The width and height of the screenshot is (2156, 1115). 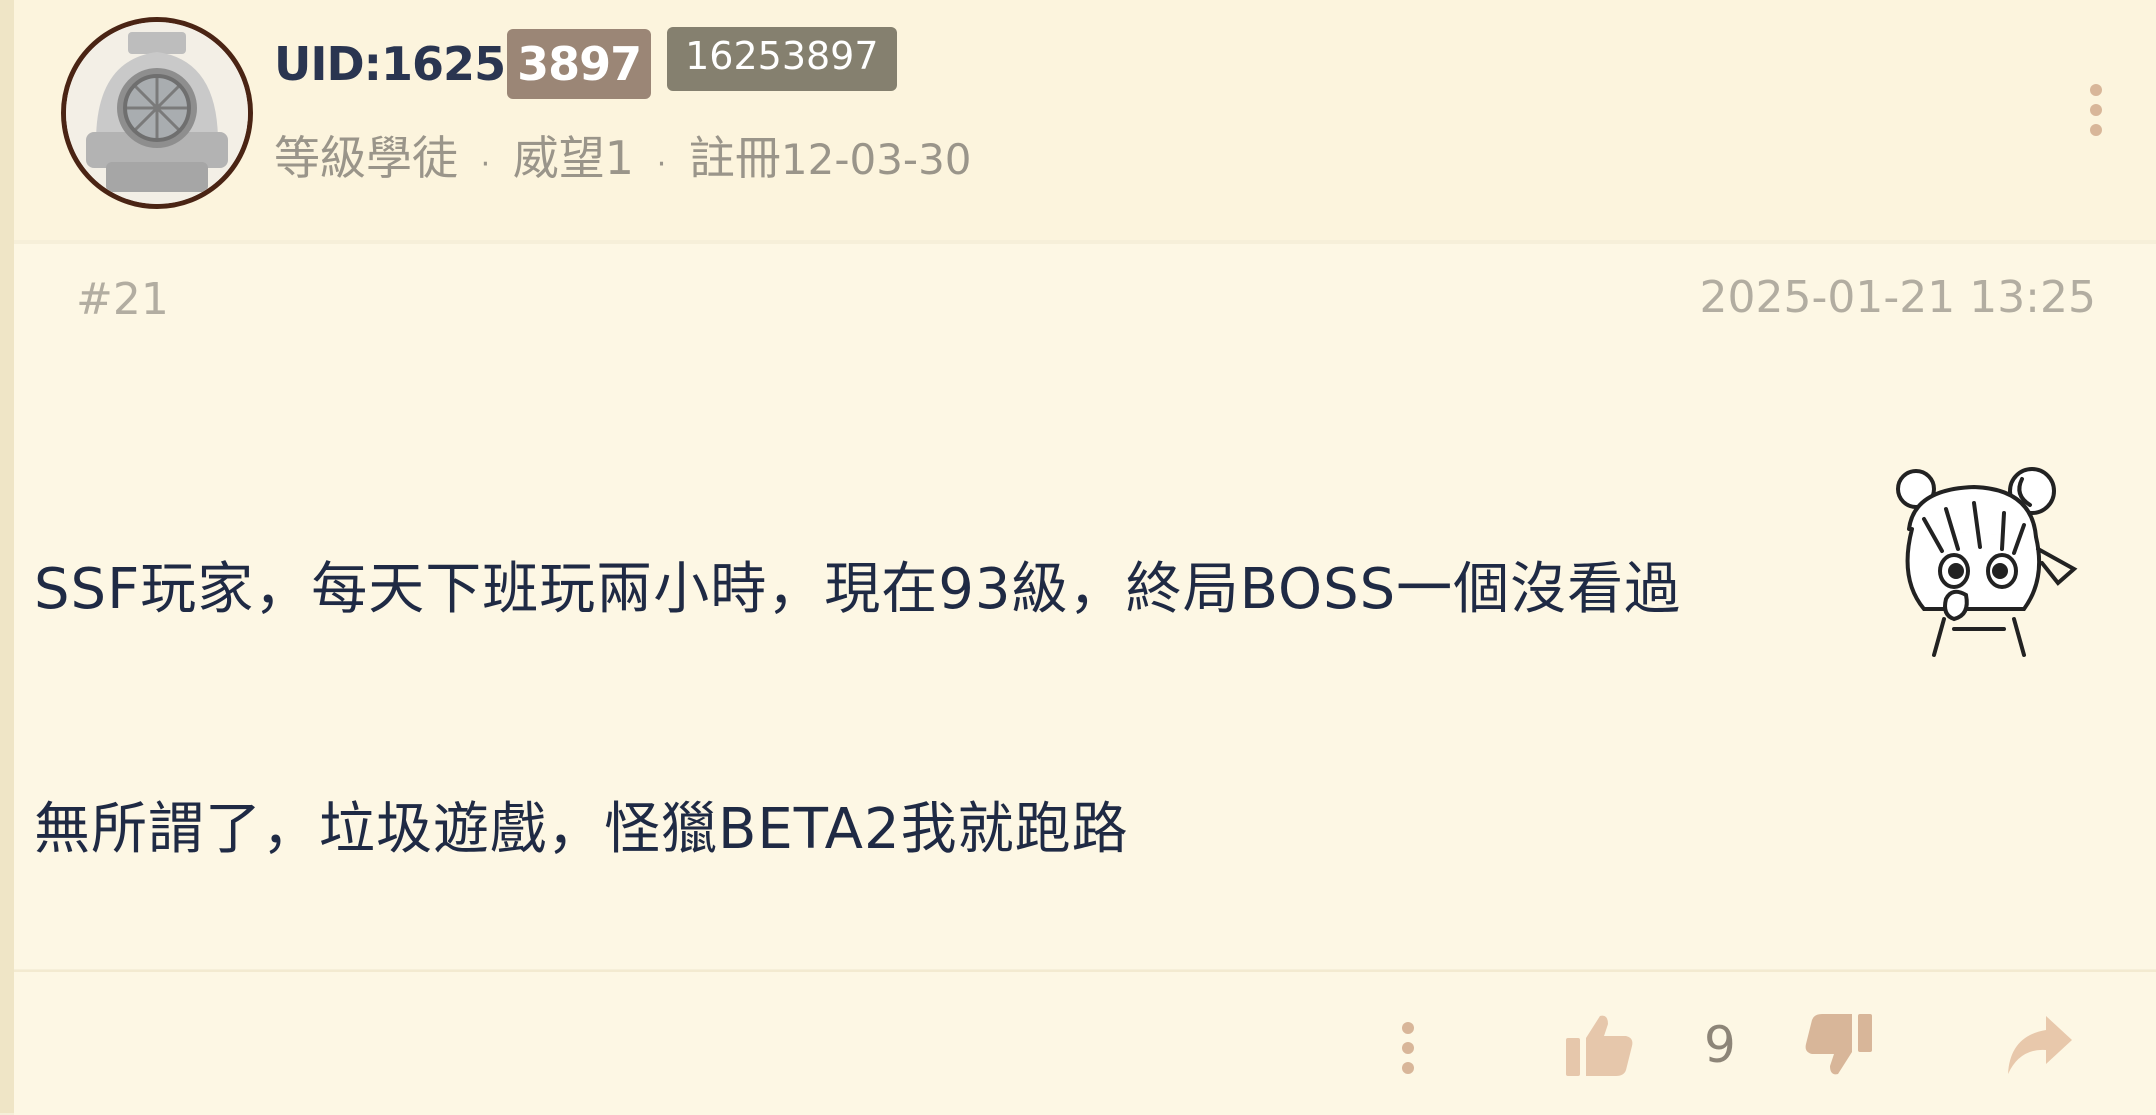 I want to click on thumbs-down-icon, so click(x=1839, y=1045).